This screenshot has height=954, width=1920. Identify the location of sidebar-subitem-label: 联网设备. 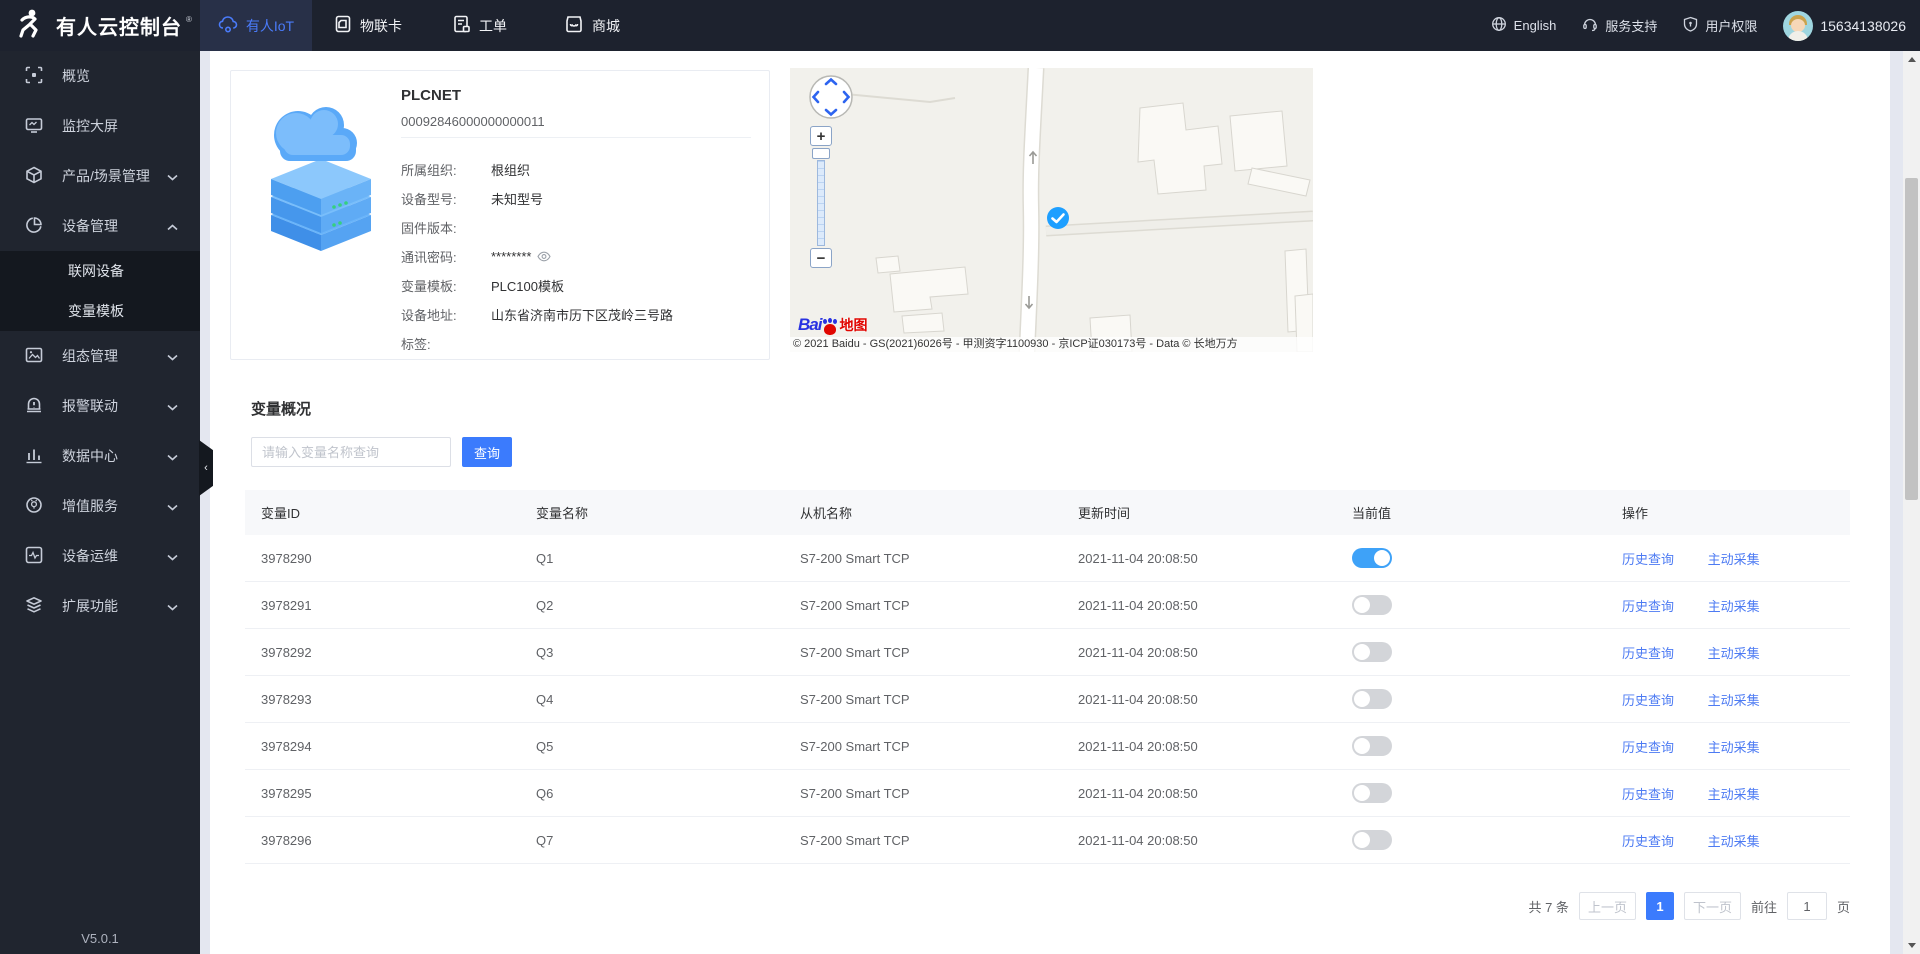
(96, 271).